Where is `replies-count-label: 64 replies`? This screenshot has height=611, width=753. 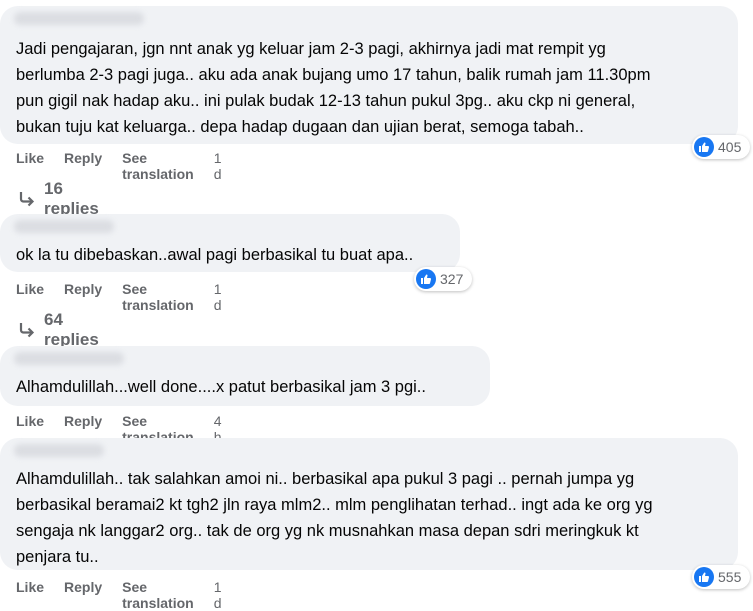
replies-count-label: 64 replies is located at coordinates (71, 329).